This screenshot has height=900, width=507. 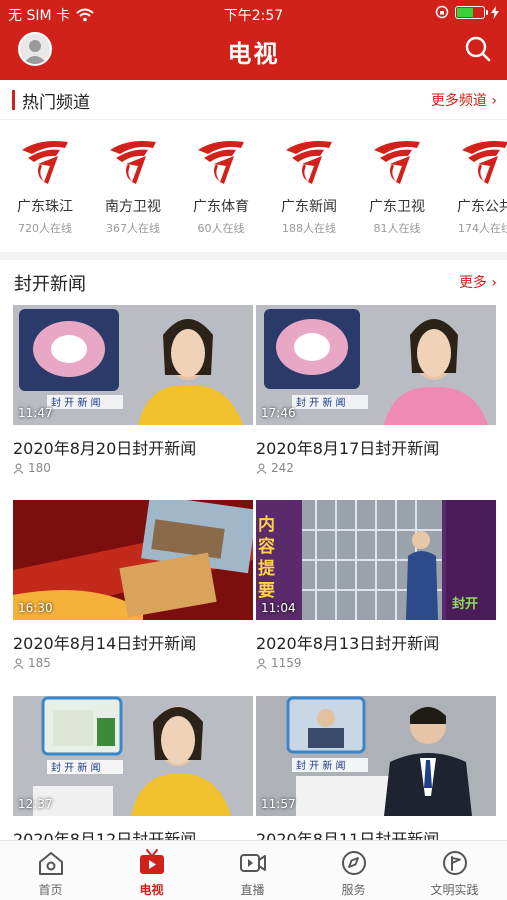 I want to click on channel-item: 广东卫视 81人在线, so click(x=397, y=184).